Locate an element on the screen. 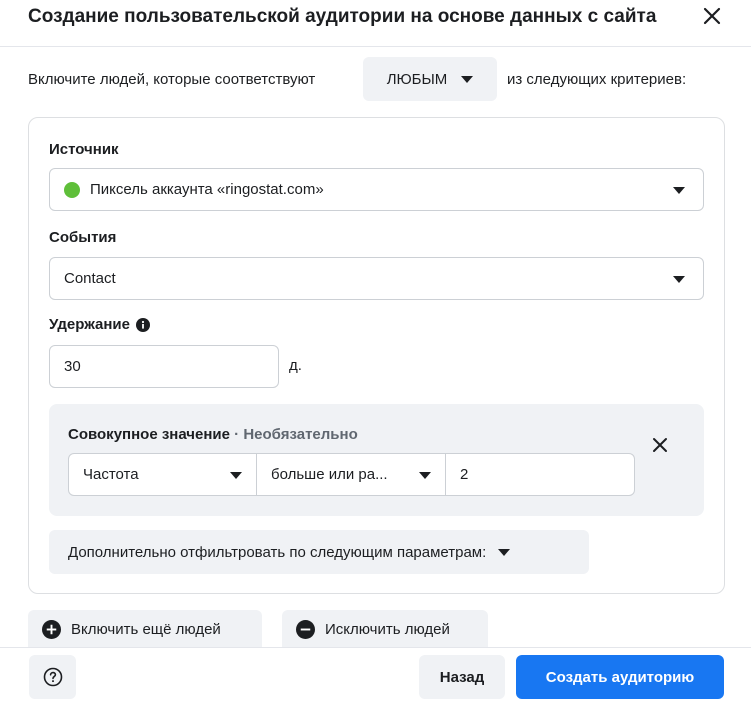 The height and width of the screenshot is (712, 751). retention-days-input: 30 is located at coordinates (164, 366).